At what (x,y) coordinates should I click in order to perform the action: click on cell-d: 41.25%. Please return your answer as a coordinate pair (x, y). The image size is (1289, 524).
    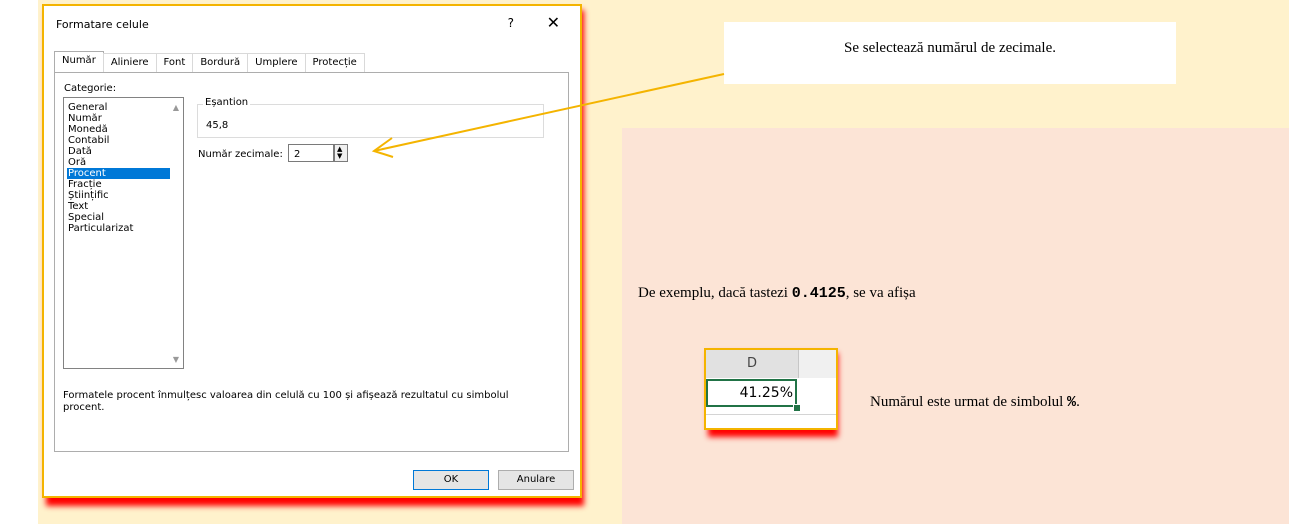
    Looking at the image, I should click on (751, 393).